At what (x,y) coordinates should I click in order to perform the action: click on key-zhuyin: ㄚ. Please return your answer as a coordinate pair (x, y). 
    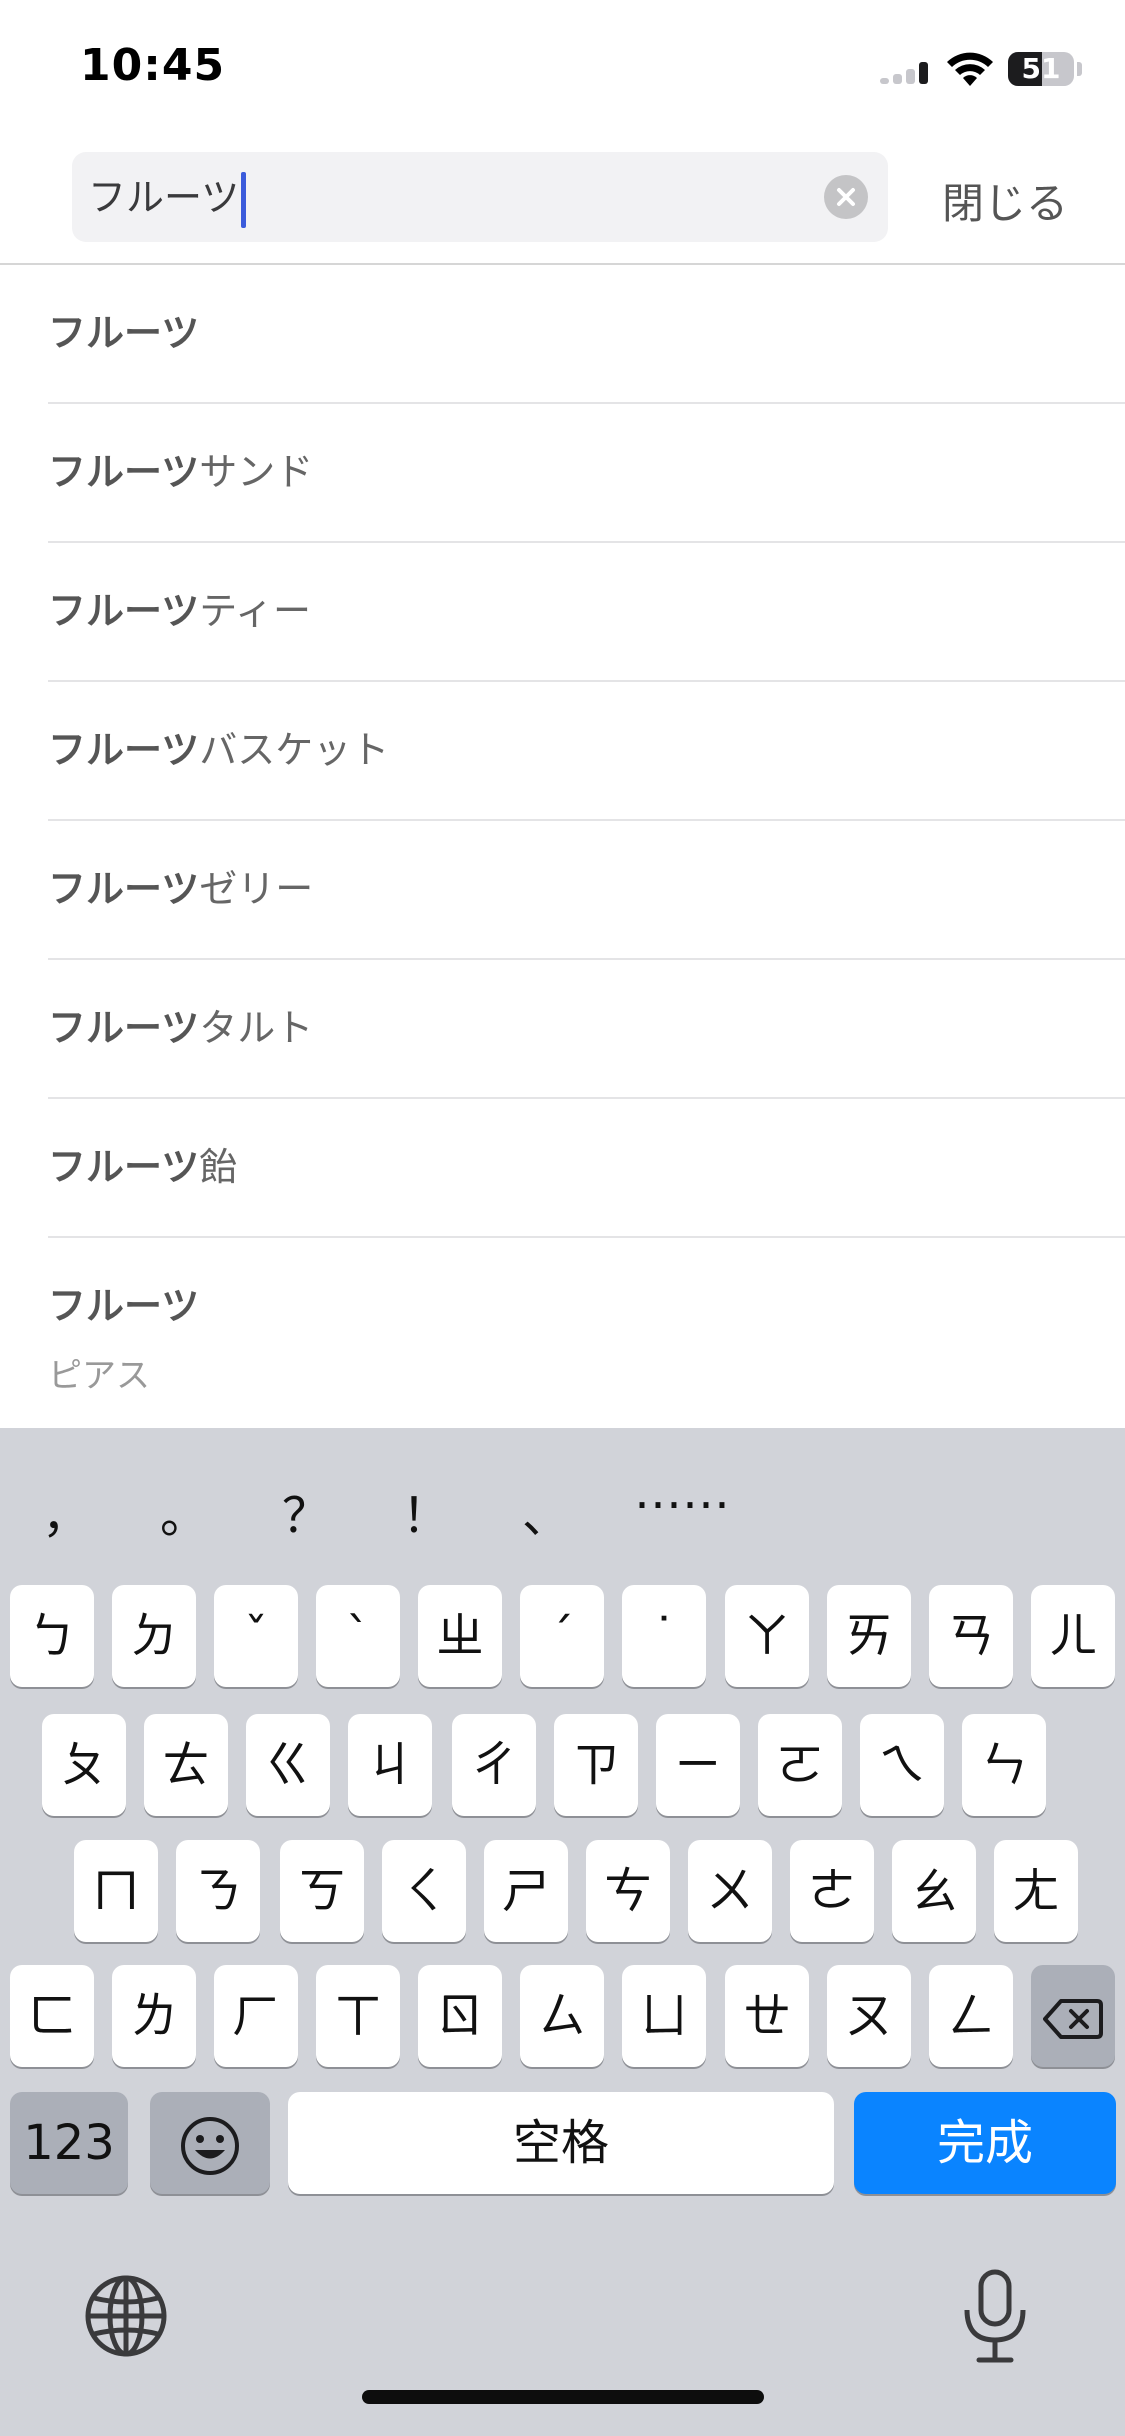
    Looking at the image, I should click on (767, 1636).